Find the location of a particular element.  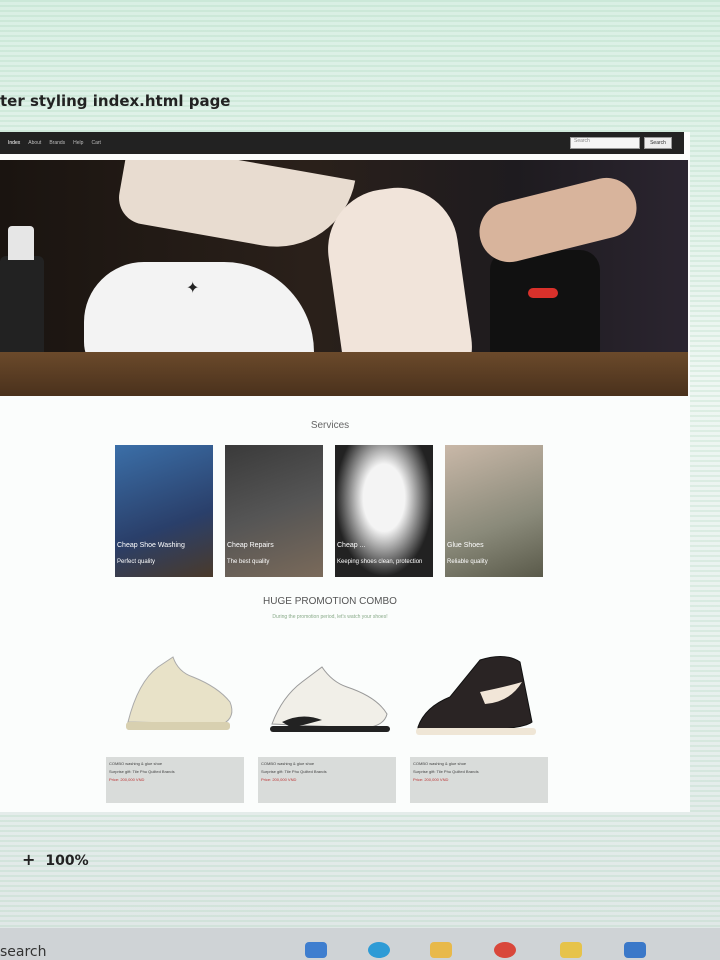

service-sub: Reliable quality is located at coordinates (467, 562).